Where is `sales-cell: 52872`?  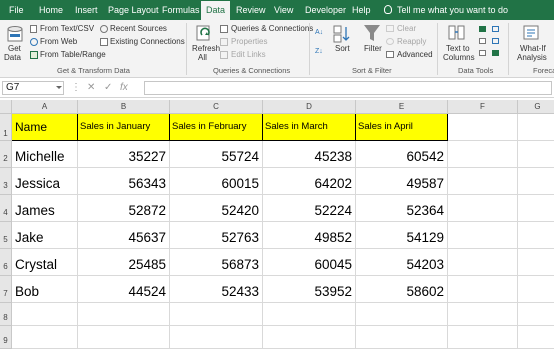
sales-cell: 52872 is located at coordinates (124, 208).